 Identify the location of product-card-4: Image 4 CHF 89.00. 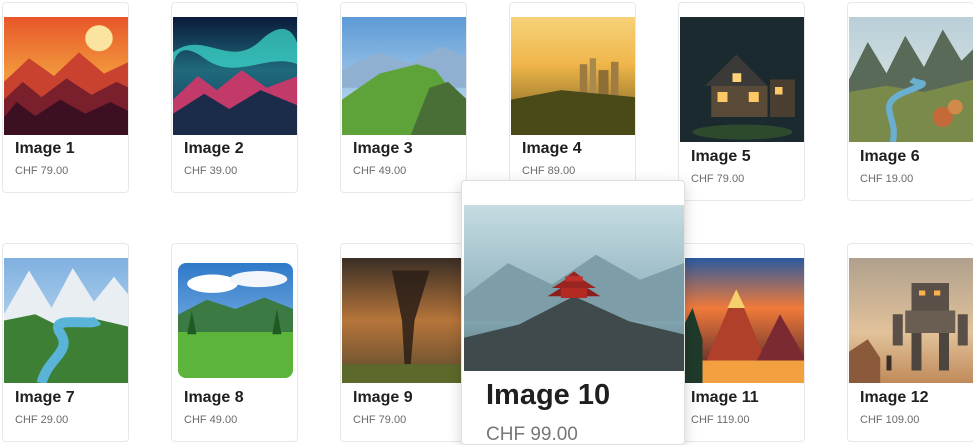
(572, 97).